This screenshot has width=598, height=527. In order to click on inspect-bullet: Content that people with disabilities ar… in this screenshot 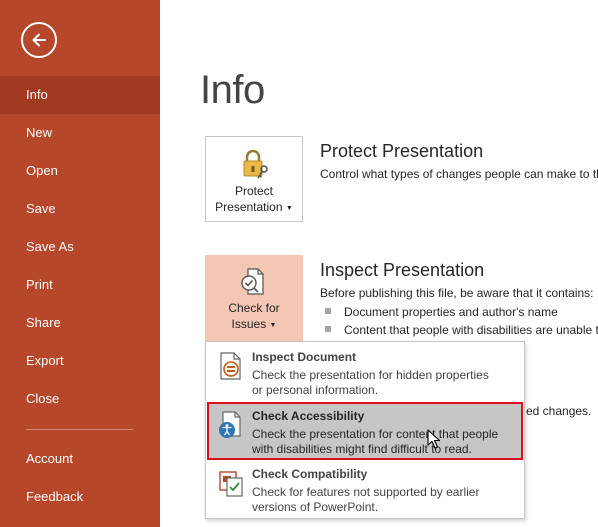, I will do `click(461, 330)`.